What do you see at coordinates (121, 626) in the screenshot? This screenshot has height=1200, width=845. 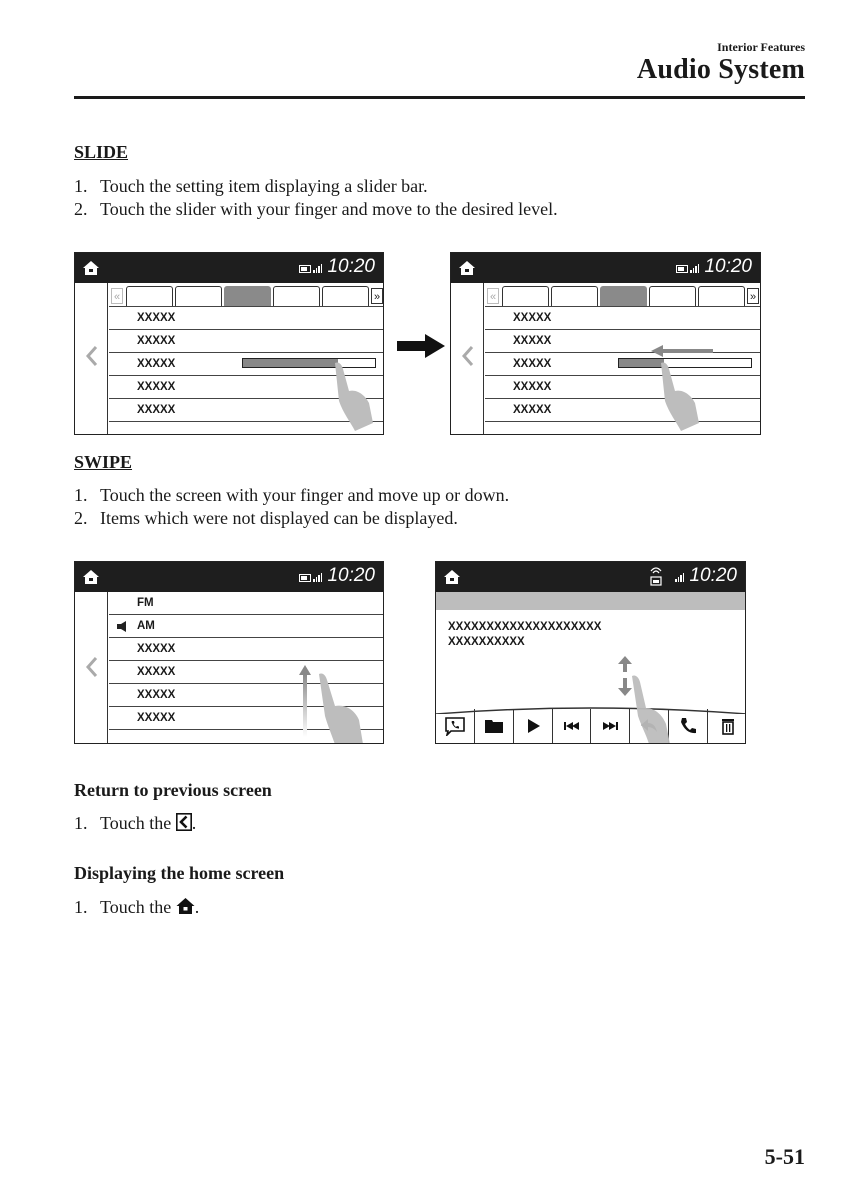 I see `speaker-icon` at bounding box center [121, 626].